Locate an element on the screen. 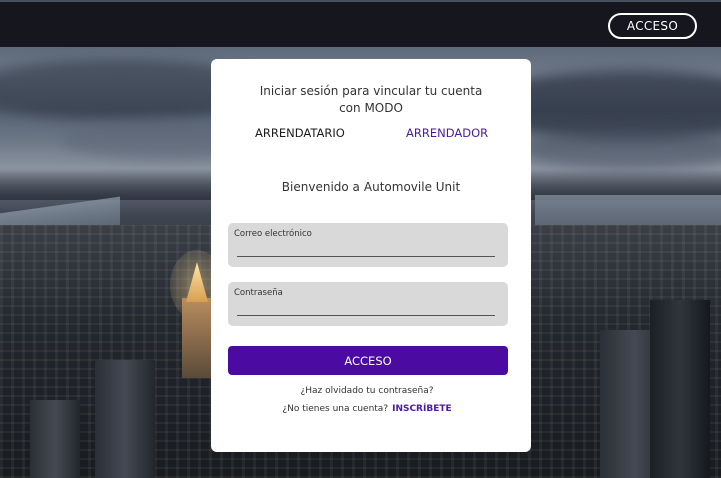 This screenshot has width=721, height=478. password-input is located at coordinates (366, 307).